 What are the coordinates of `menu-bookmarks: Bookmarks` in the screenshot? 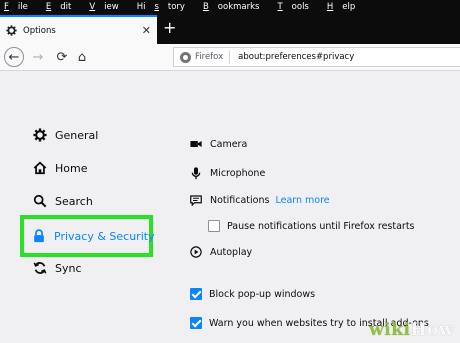 It's located at (236, 7).